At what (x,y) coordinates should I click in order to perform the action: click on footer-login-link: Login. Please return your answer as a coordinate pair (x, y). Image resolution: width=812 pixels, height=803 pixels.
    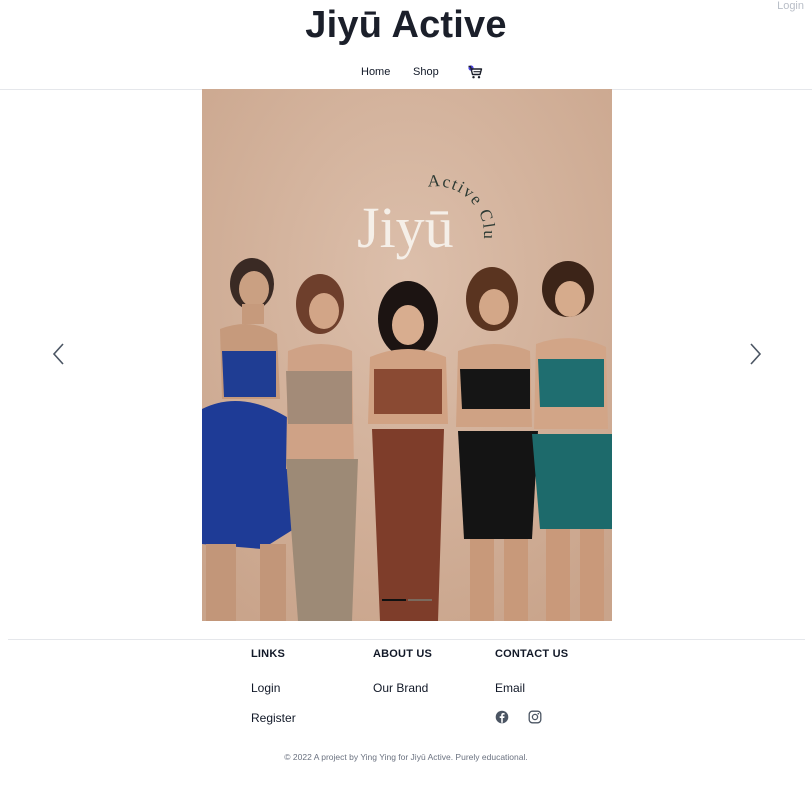
    Looking at the image, I should click on (265, 688).